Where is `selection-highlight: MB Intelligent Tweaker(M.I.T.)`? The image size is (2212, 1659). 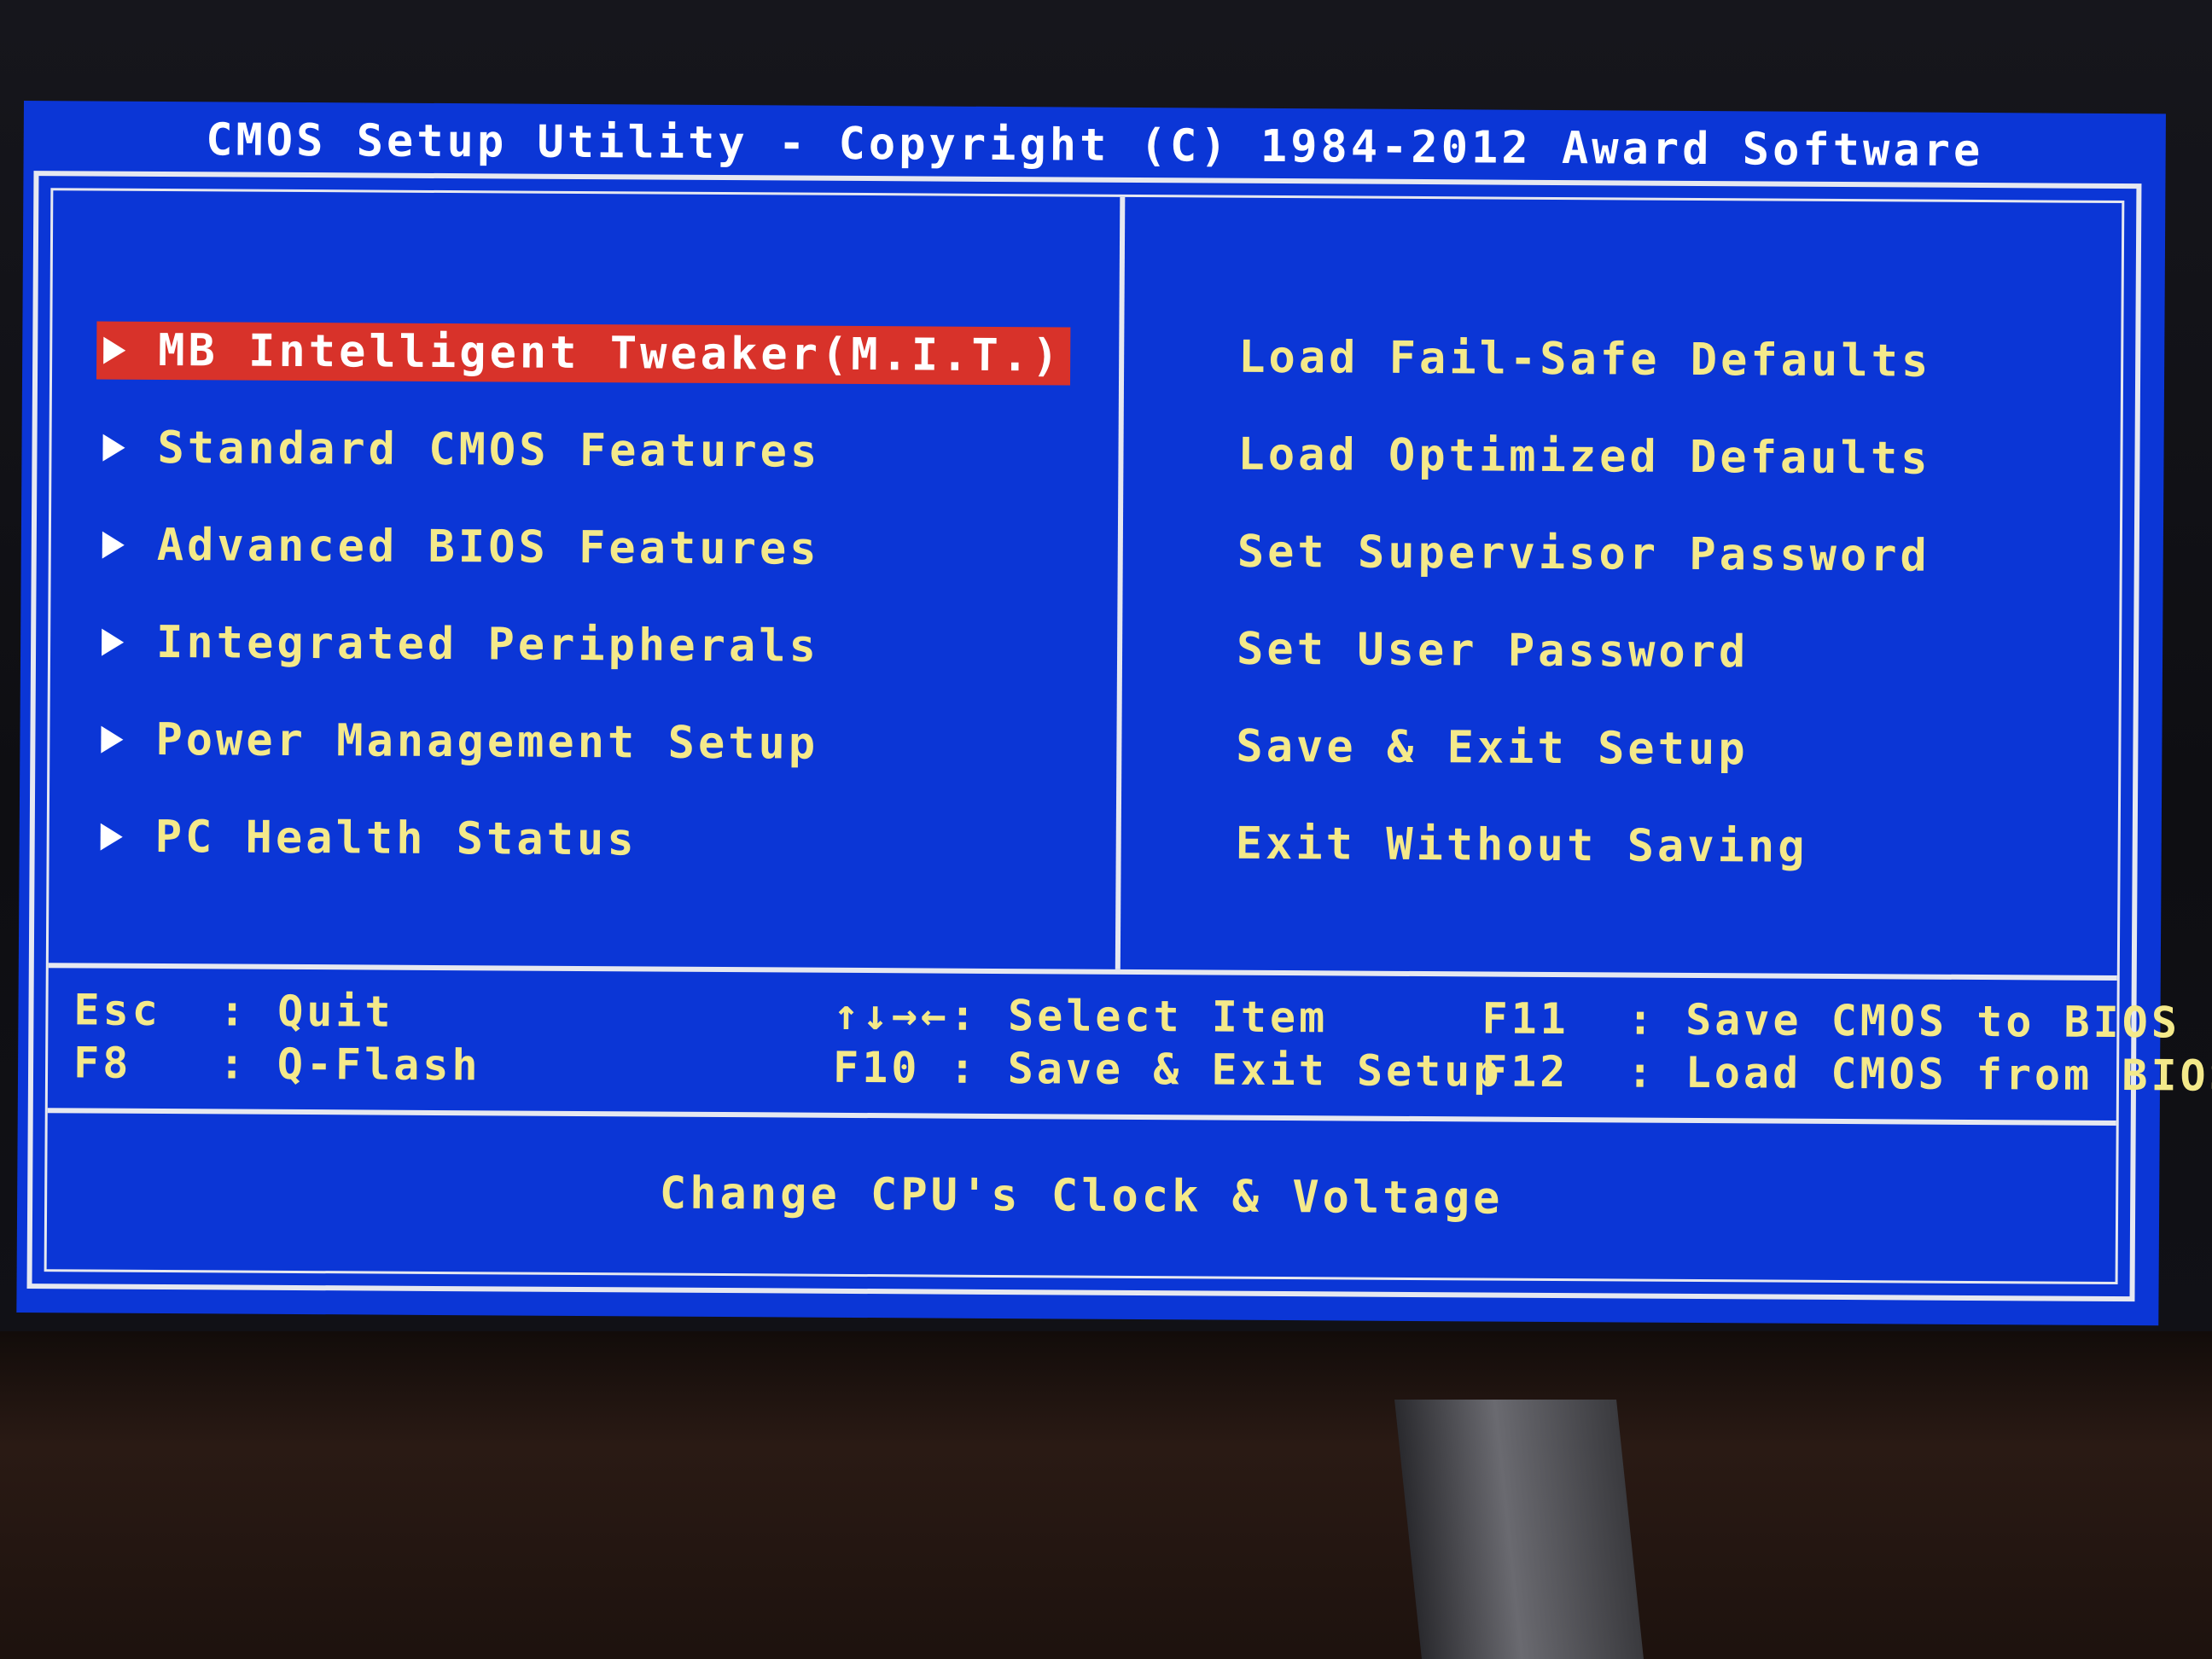
selection-highlight: MB Intelligent Tweaker(M.I.T.) is located at coordinates (583, 353).